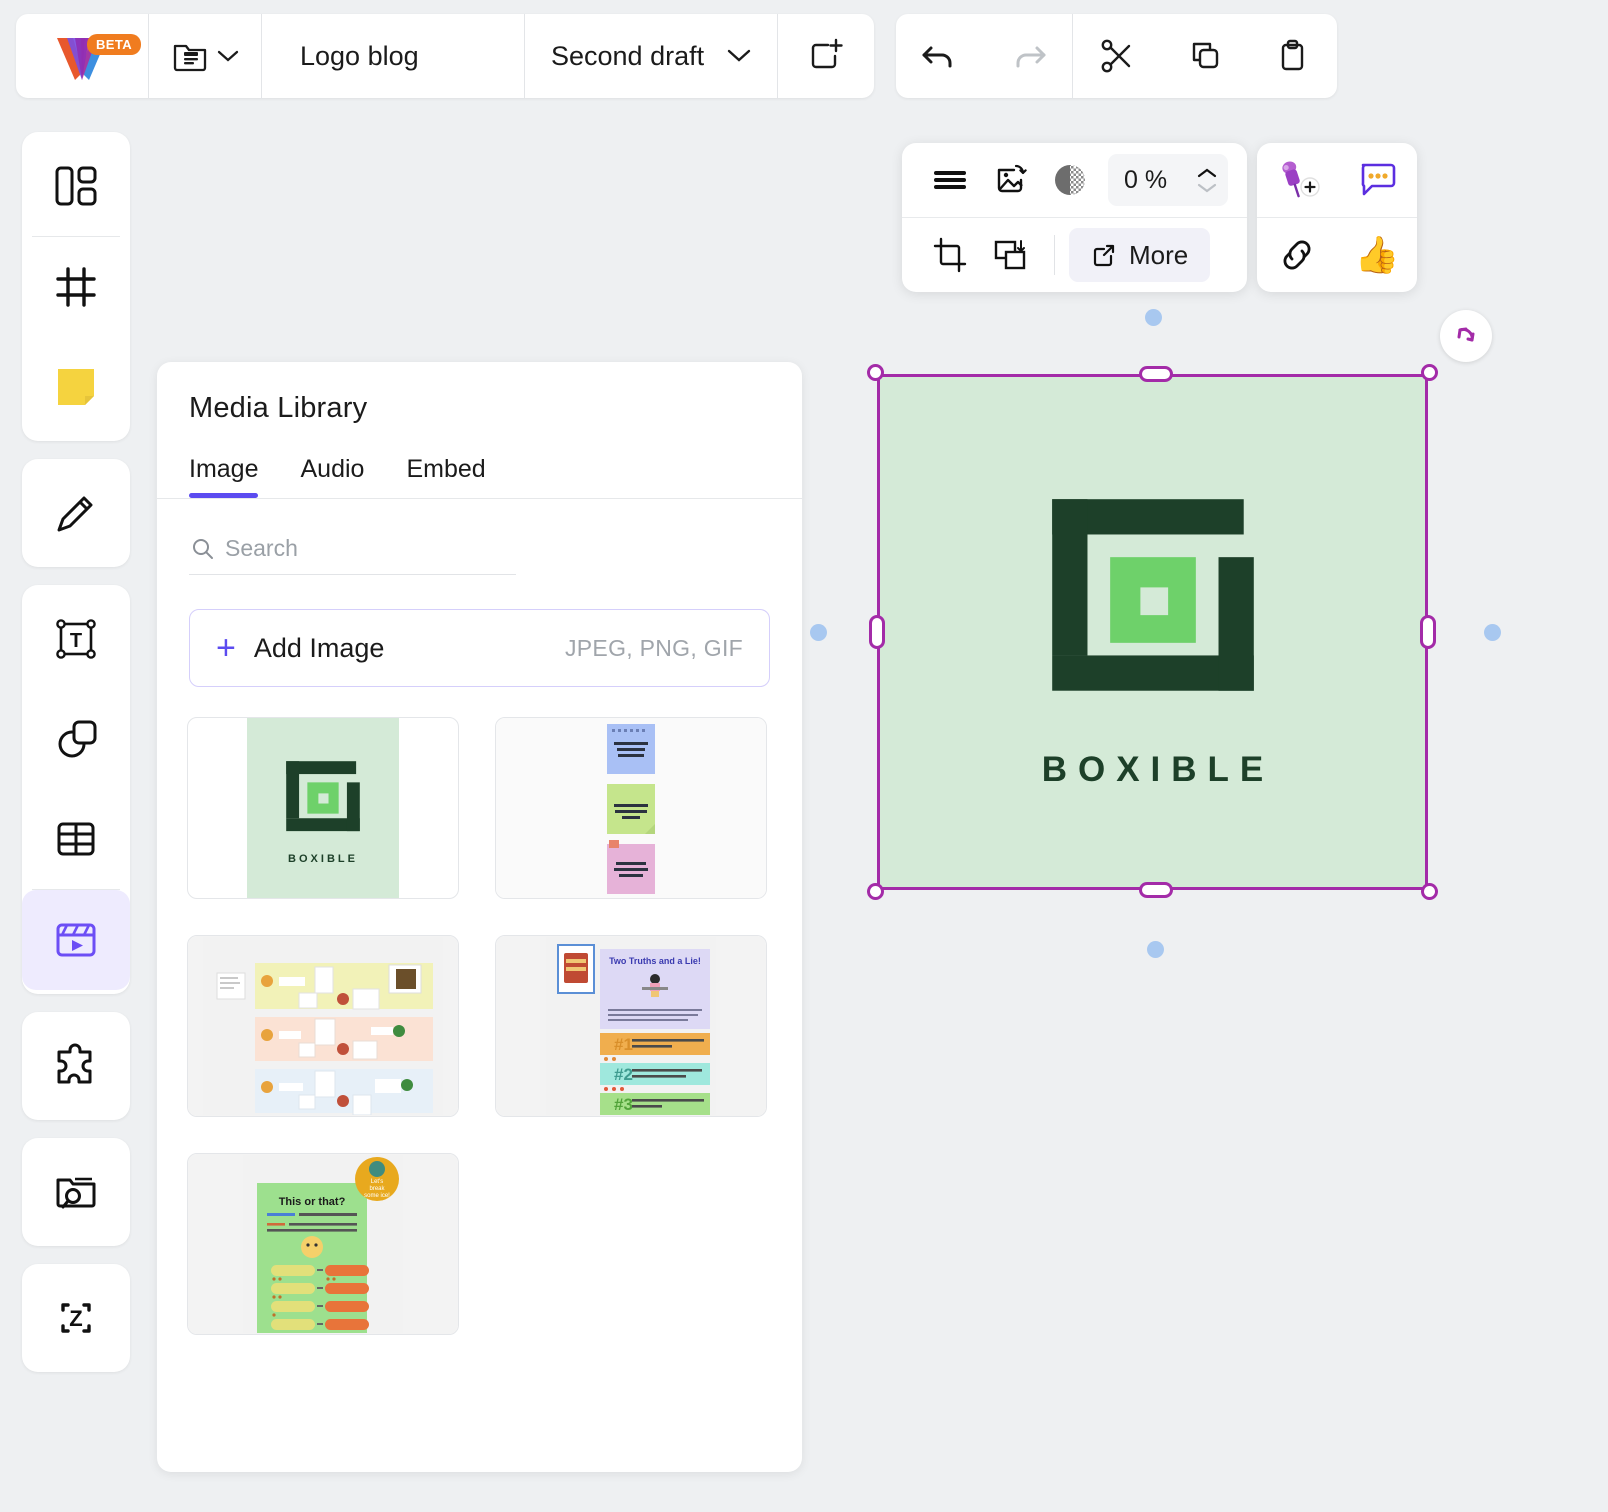 This screenshot has height=1512, width=1608. I want to click on tab-image: Image, so click(224, 476).